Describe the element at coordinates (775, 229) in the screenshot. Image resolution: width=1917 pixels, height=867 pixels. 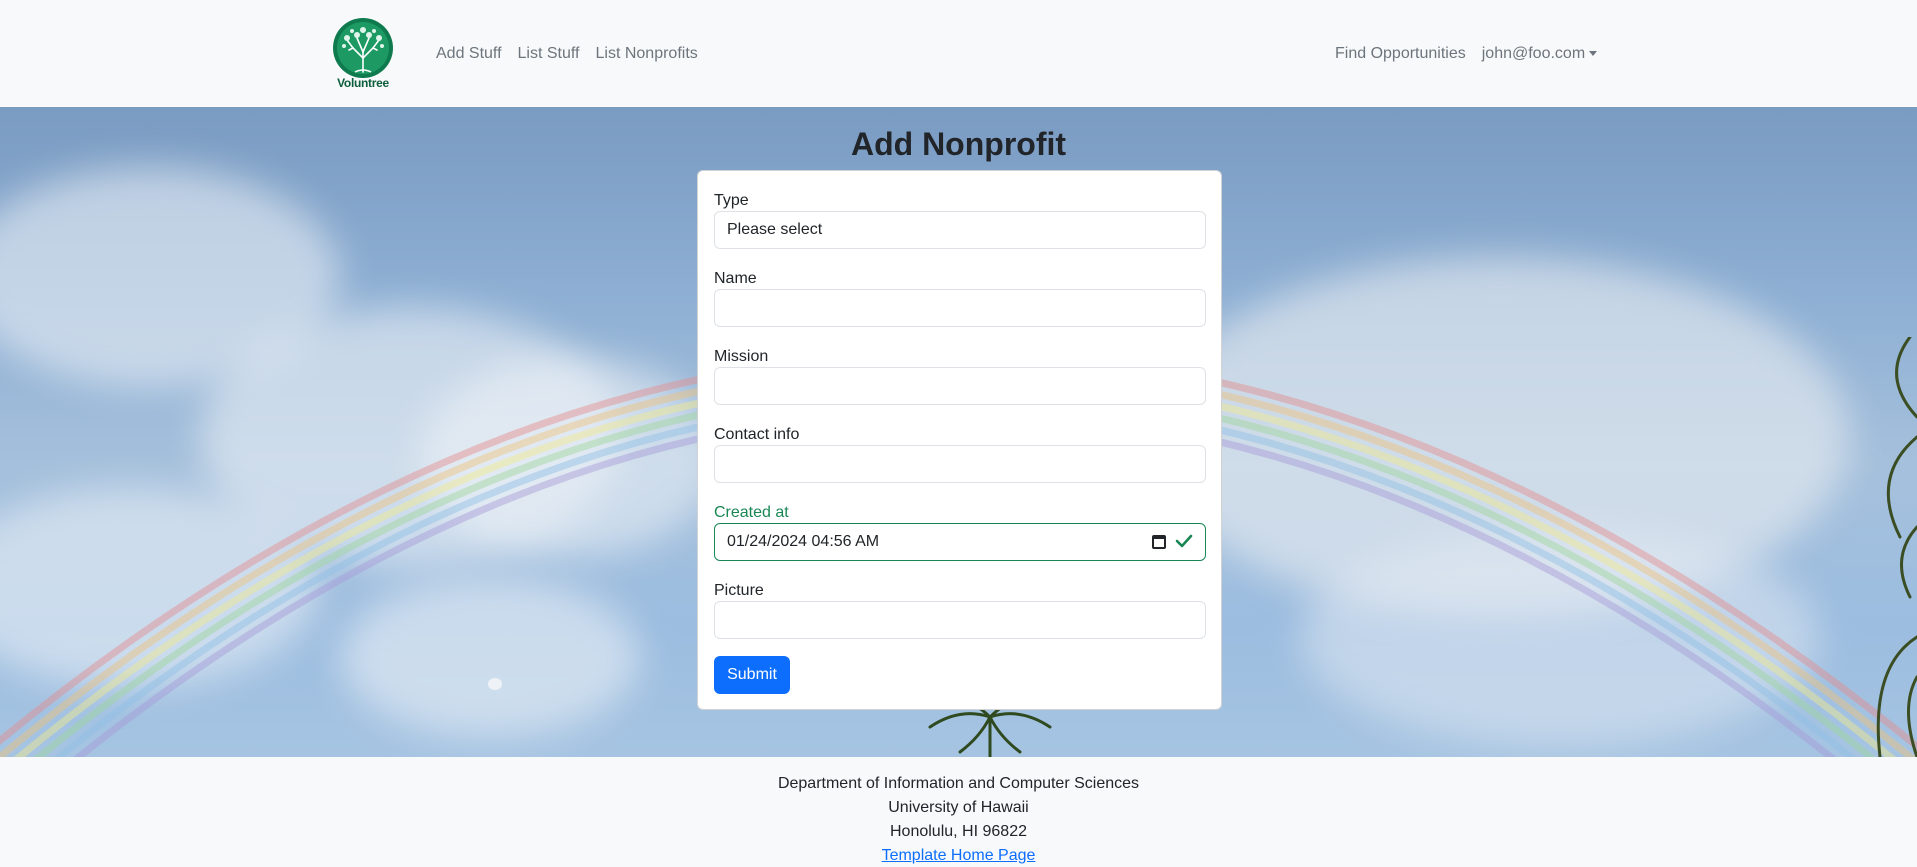
I see `type-select-value: Please select` at that location.